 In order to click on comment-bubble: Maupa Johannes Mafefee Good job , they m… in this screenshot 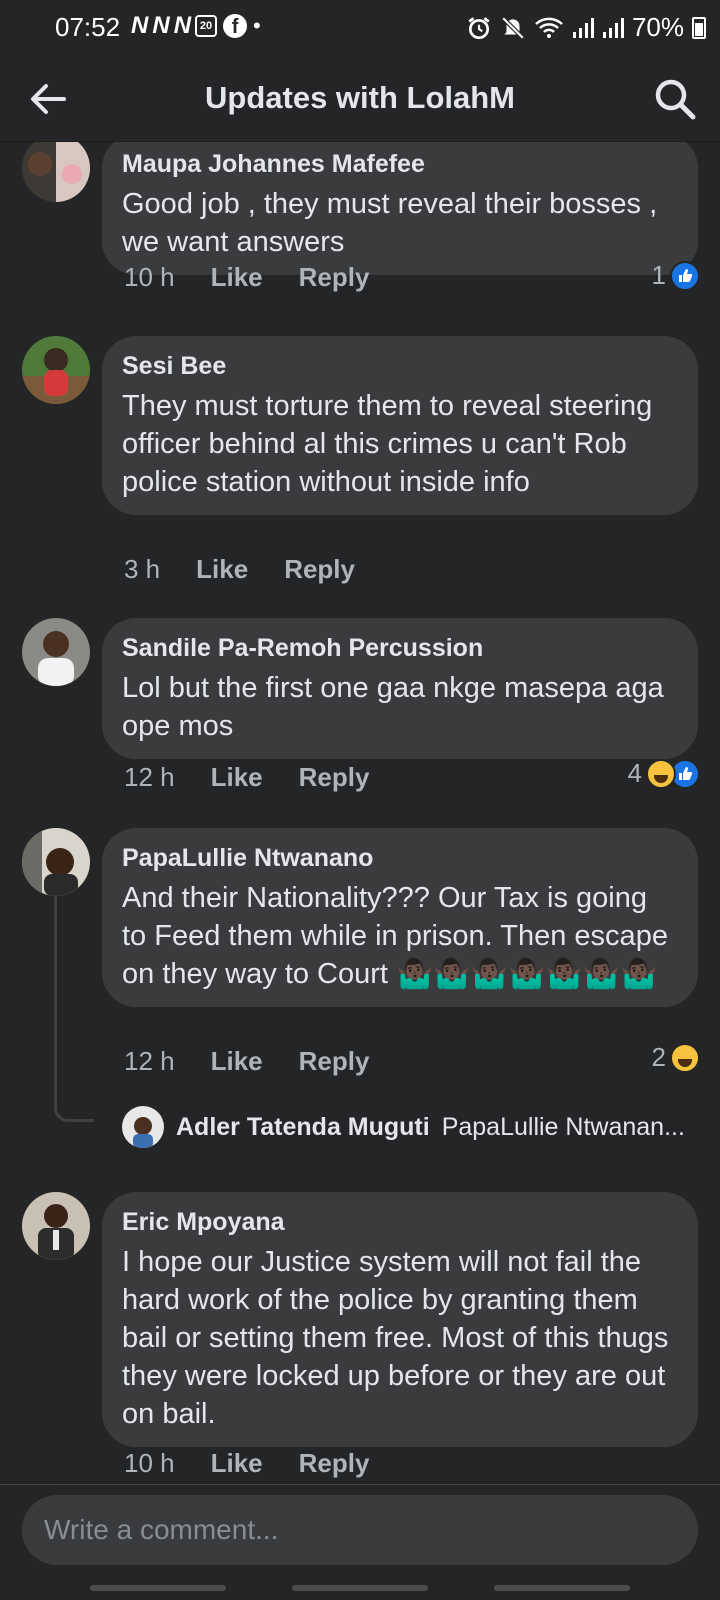, I will do `click(400, 208)`.